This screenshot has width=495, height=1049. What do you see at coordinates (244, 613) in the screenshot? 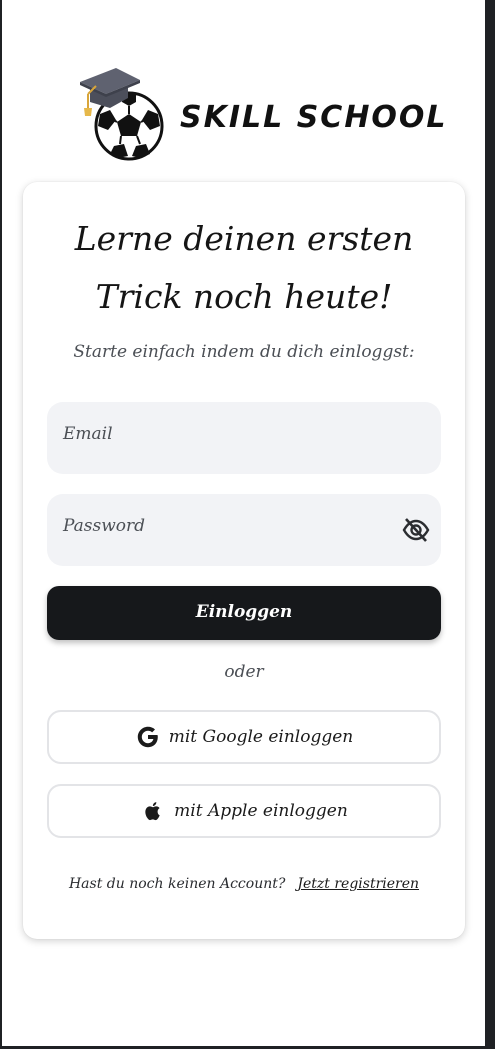
I see `login-button: Einloggen` at bounding box center [244, 613].